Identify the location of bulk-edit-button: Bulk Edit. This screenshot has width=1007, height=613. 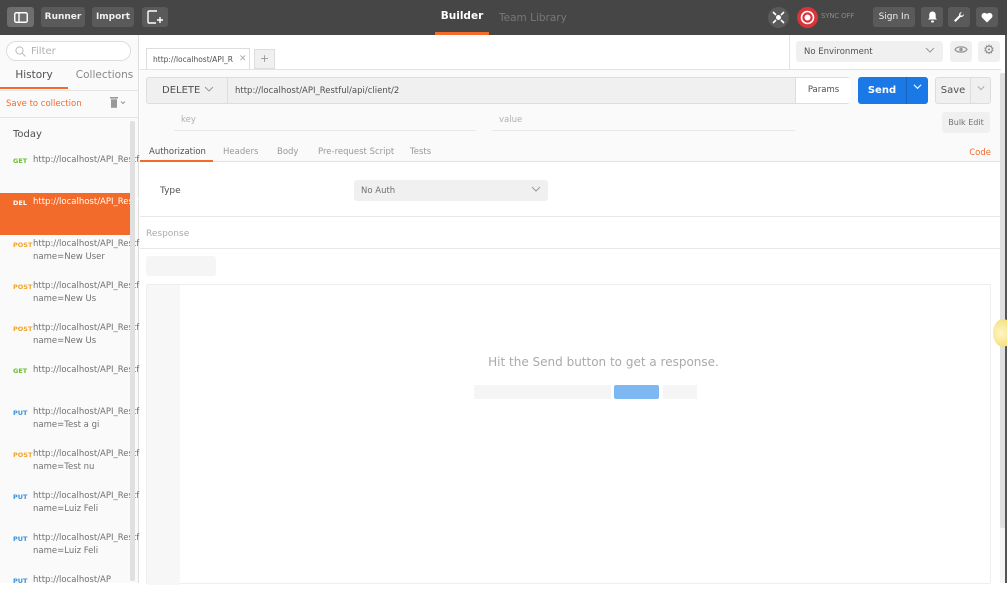
(966, 122).